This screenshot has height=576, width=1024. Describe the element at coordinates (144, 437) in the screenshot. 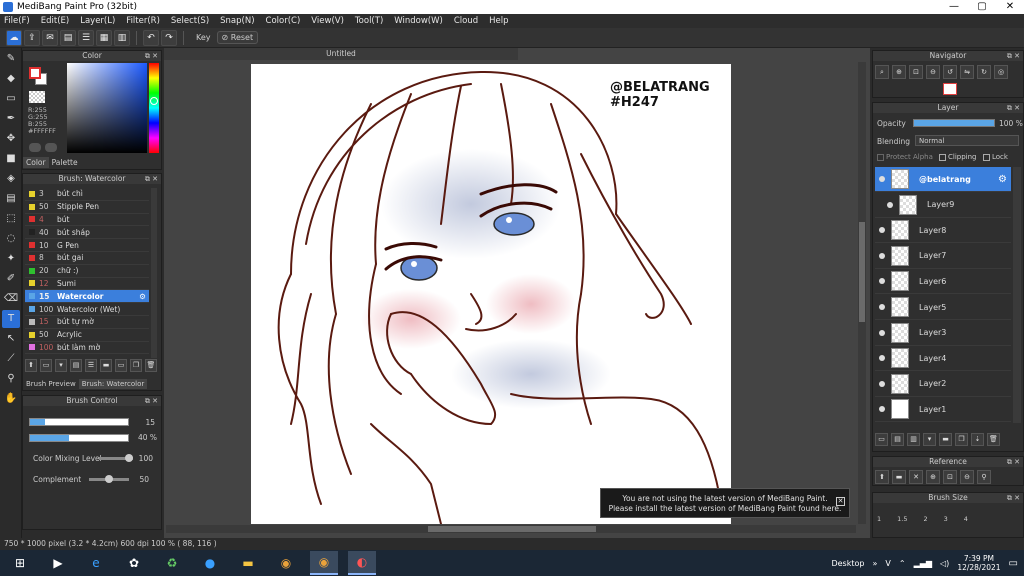

I see `brush-opacity-value: 40 %` at that location.